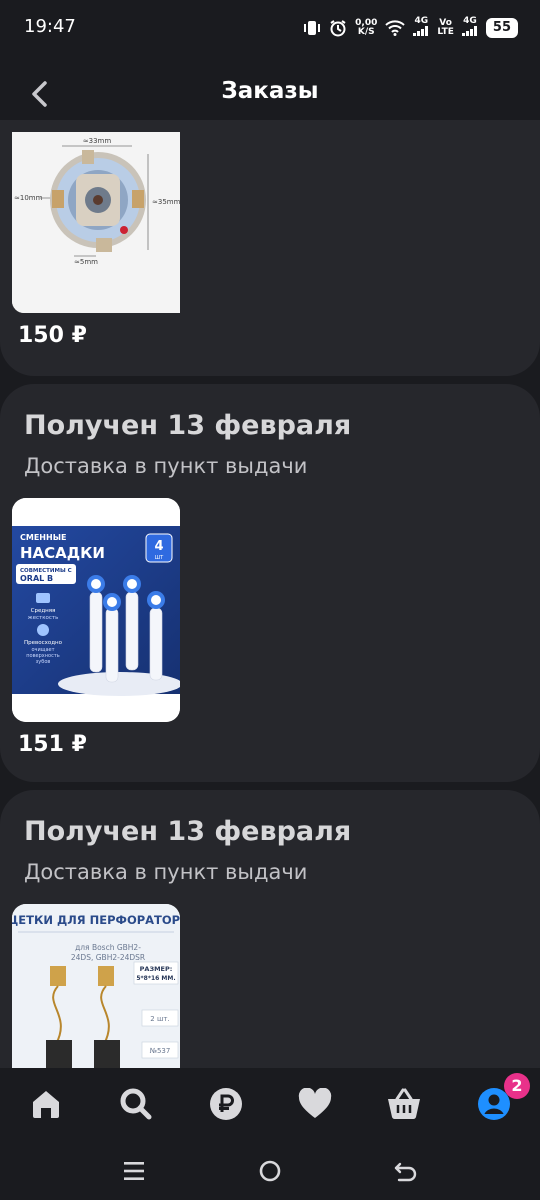 The image size is (540, 1200). I want to click on feature2-line1: Превосходно, so click(43, 643).